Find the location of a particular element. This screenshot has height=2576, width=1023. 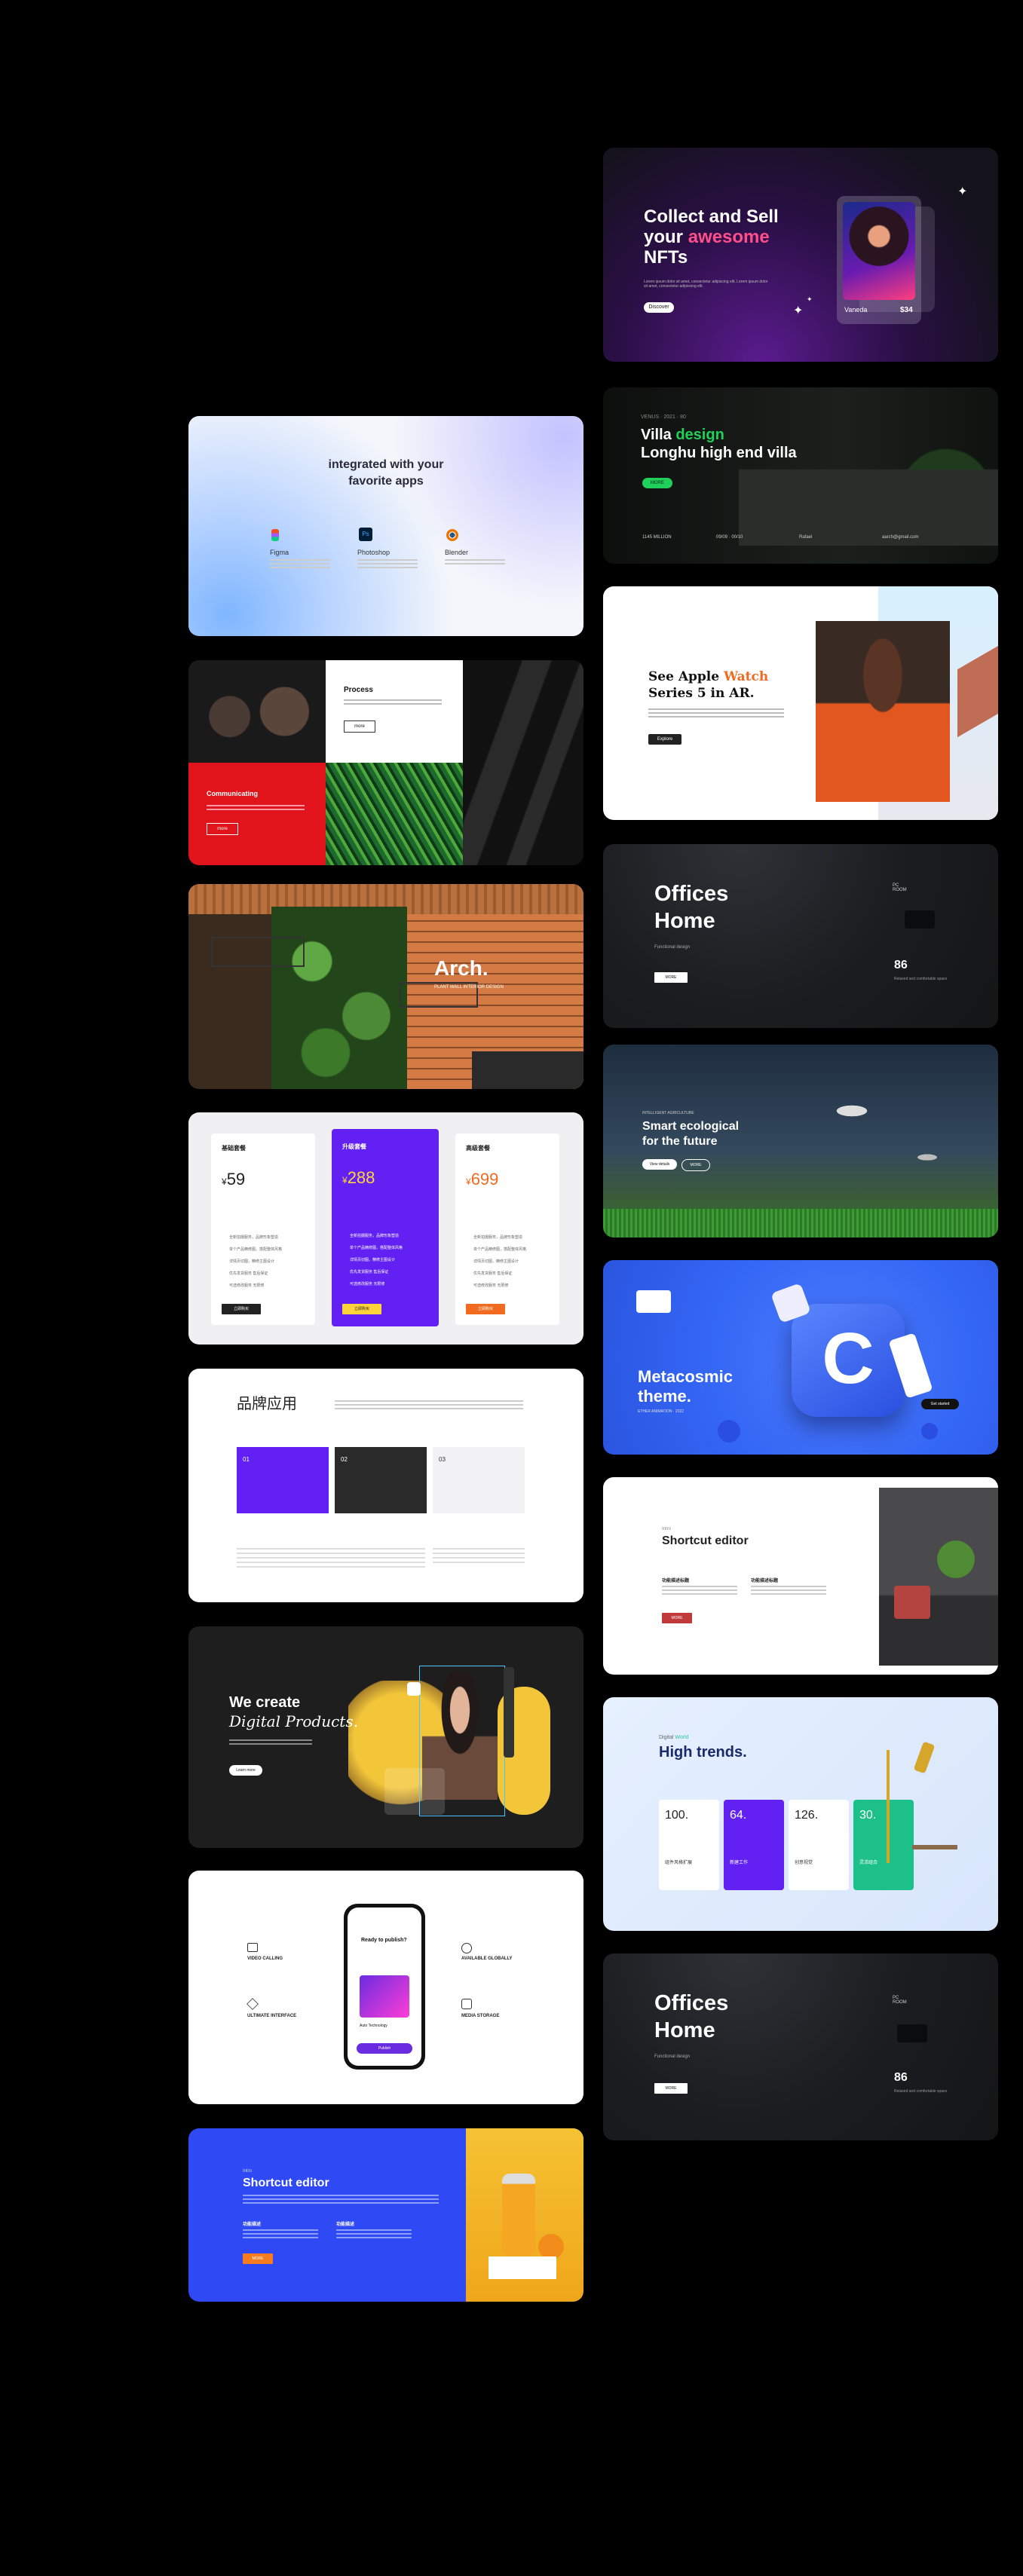

meta-ball is located at coordinates (929, 1431).